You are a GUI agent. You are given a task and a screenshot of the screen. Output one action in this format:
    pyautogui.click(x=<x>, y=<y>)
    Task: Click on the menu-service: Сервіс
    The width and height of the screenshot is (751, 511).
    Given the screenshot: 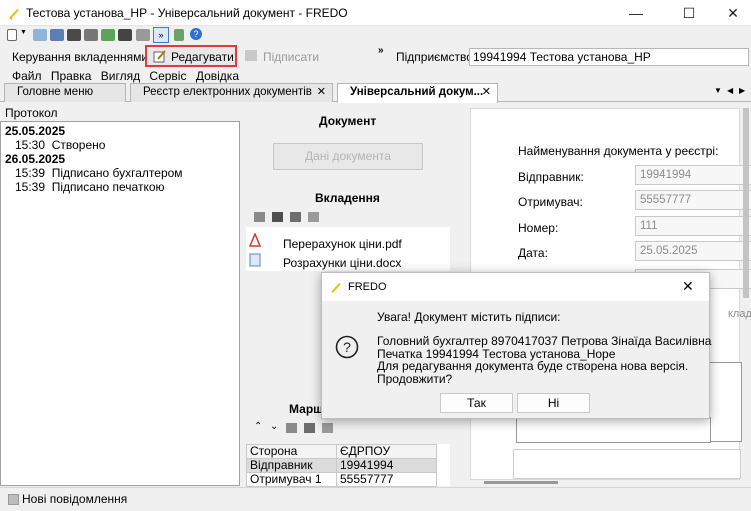 What is the action you would take?
    pyautogui.click(x=167, y=76)
    